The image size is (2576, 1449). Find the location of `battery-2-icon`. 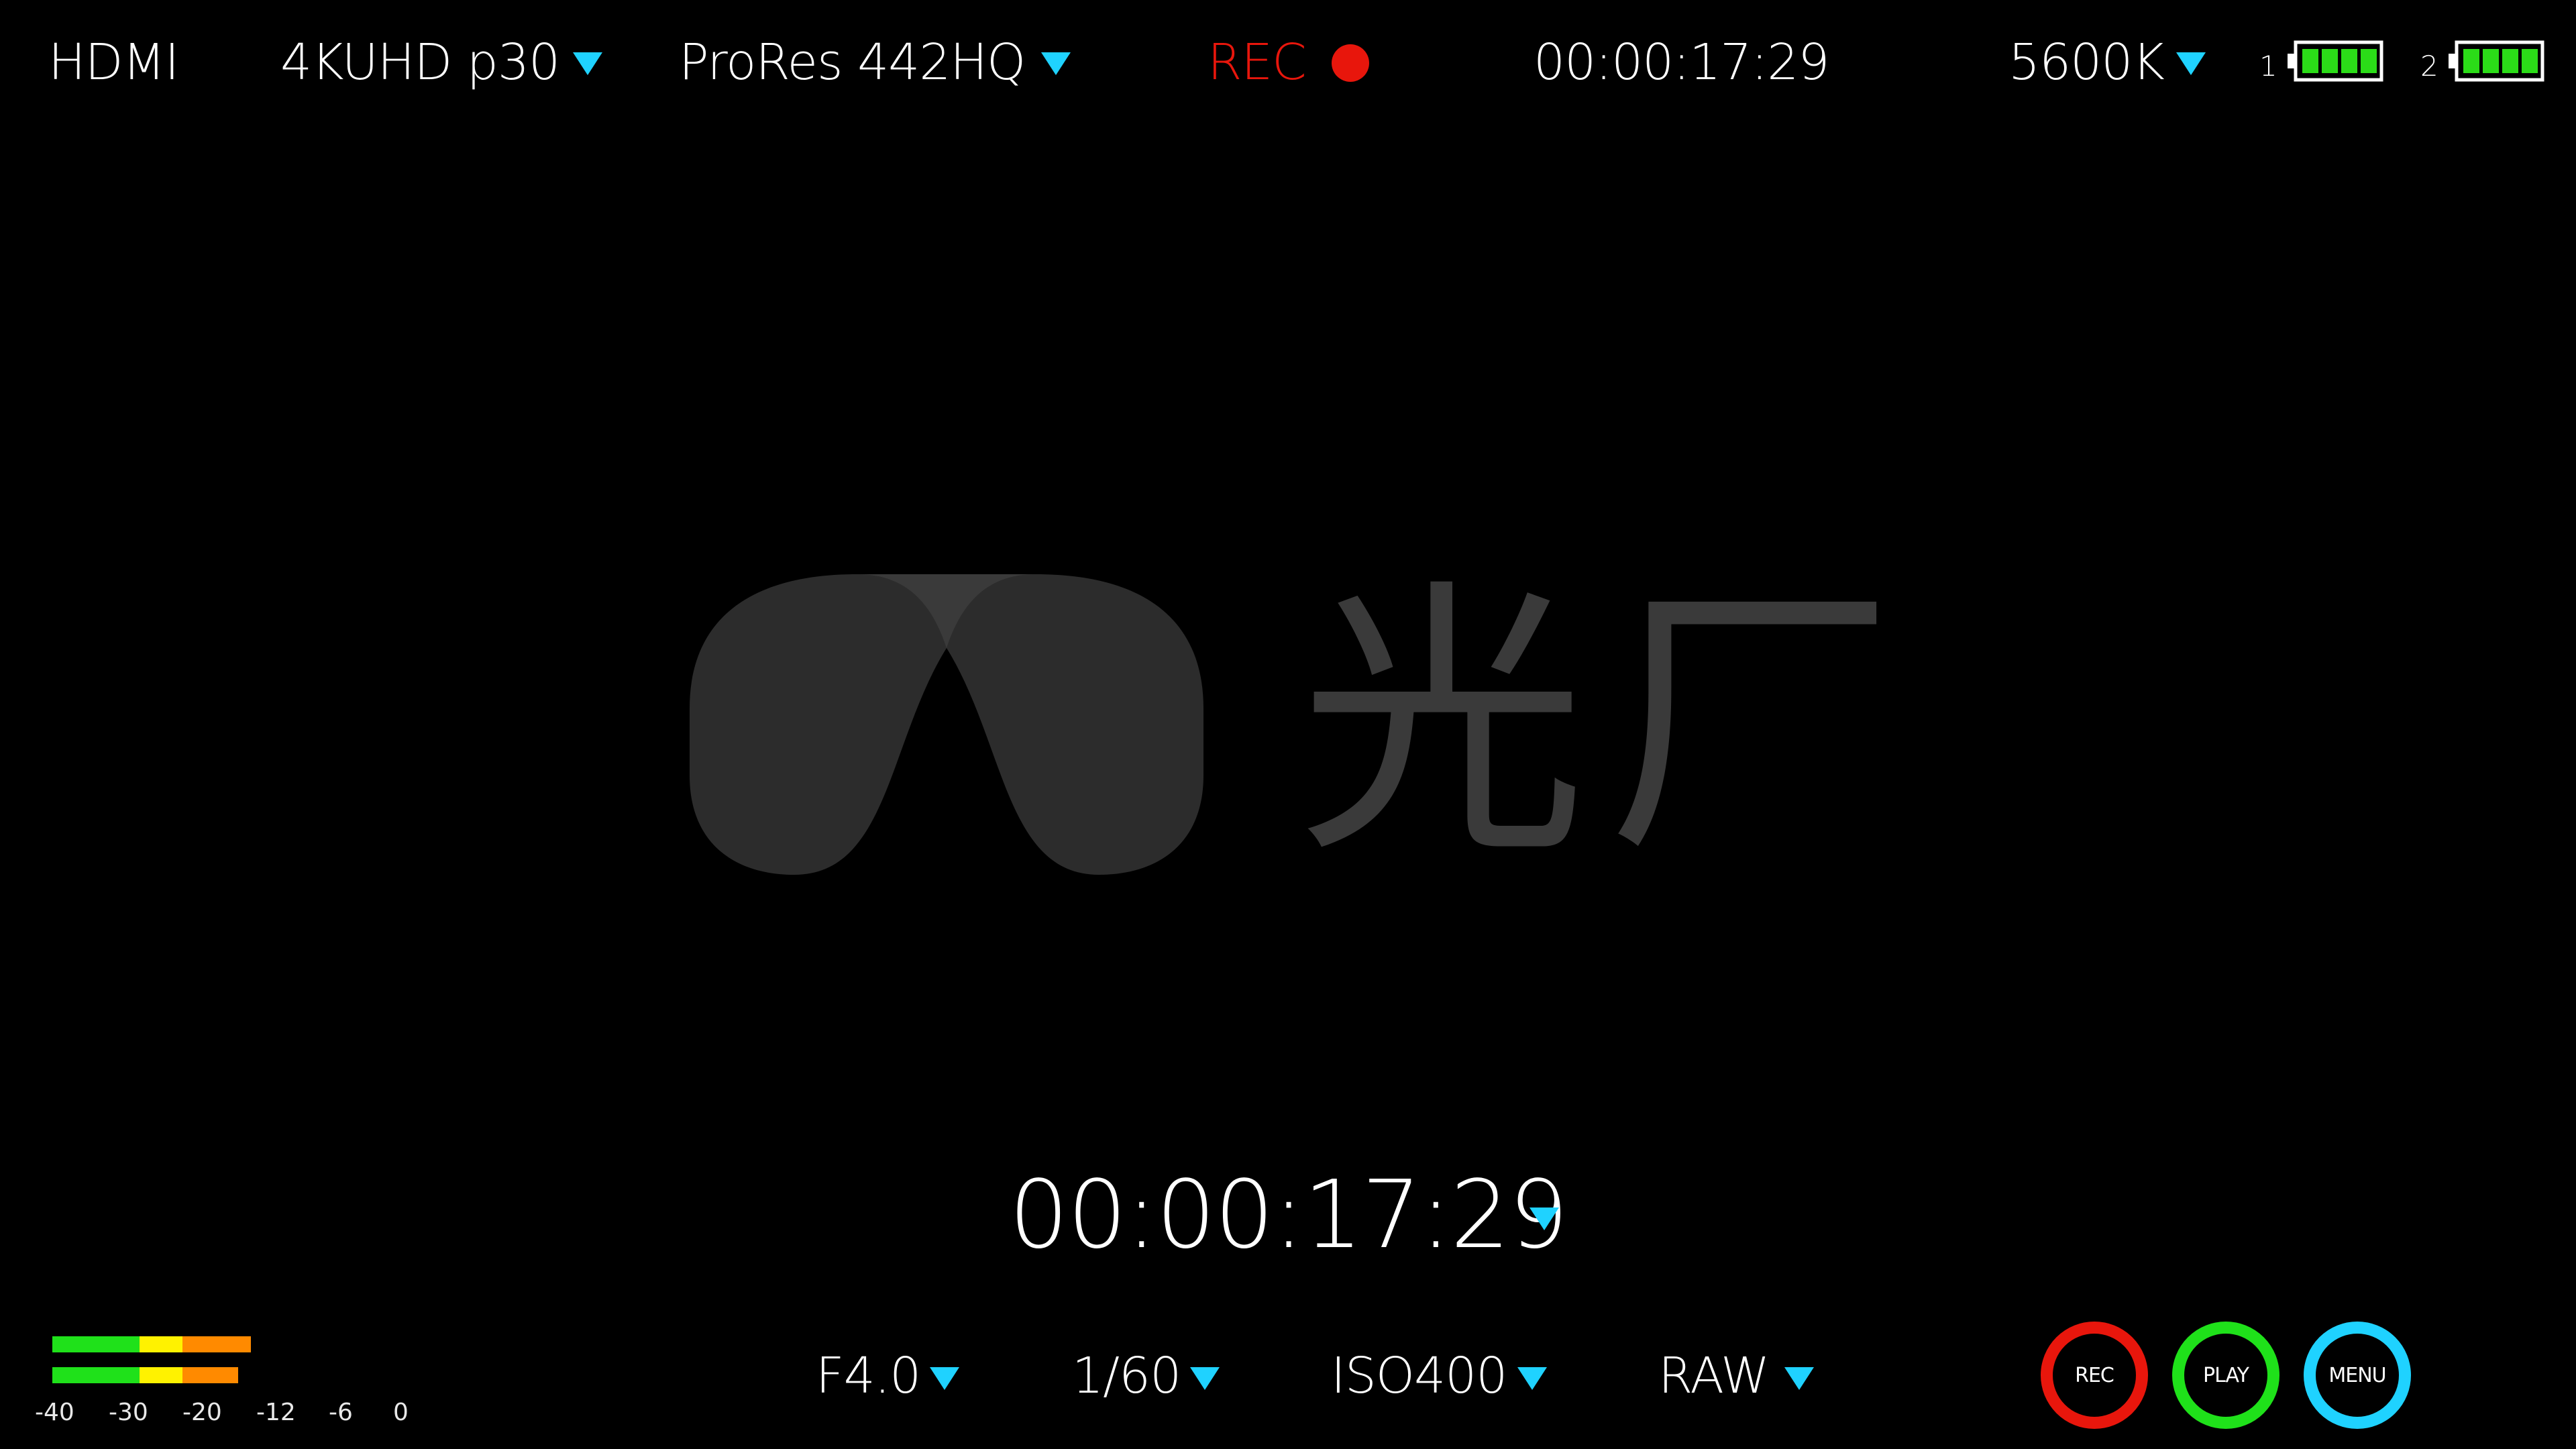

battery-2-icon is located at coordinates (2496, 61).